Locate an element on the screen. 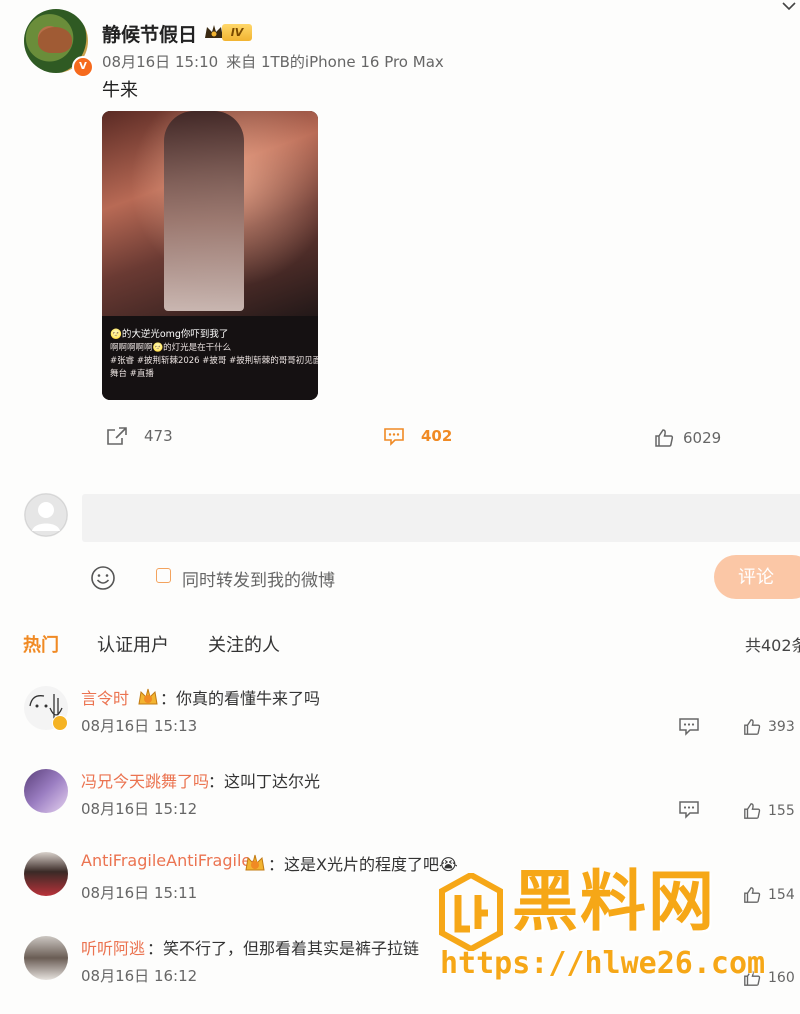  chevron-down-icon is located at coordinates (789, 7).